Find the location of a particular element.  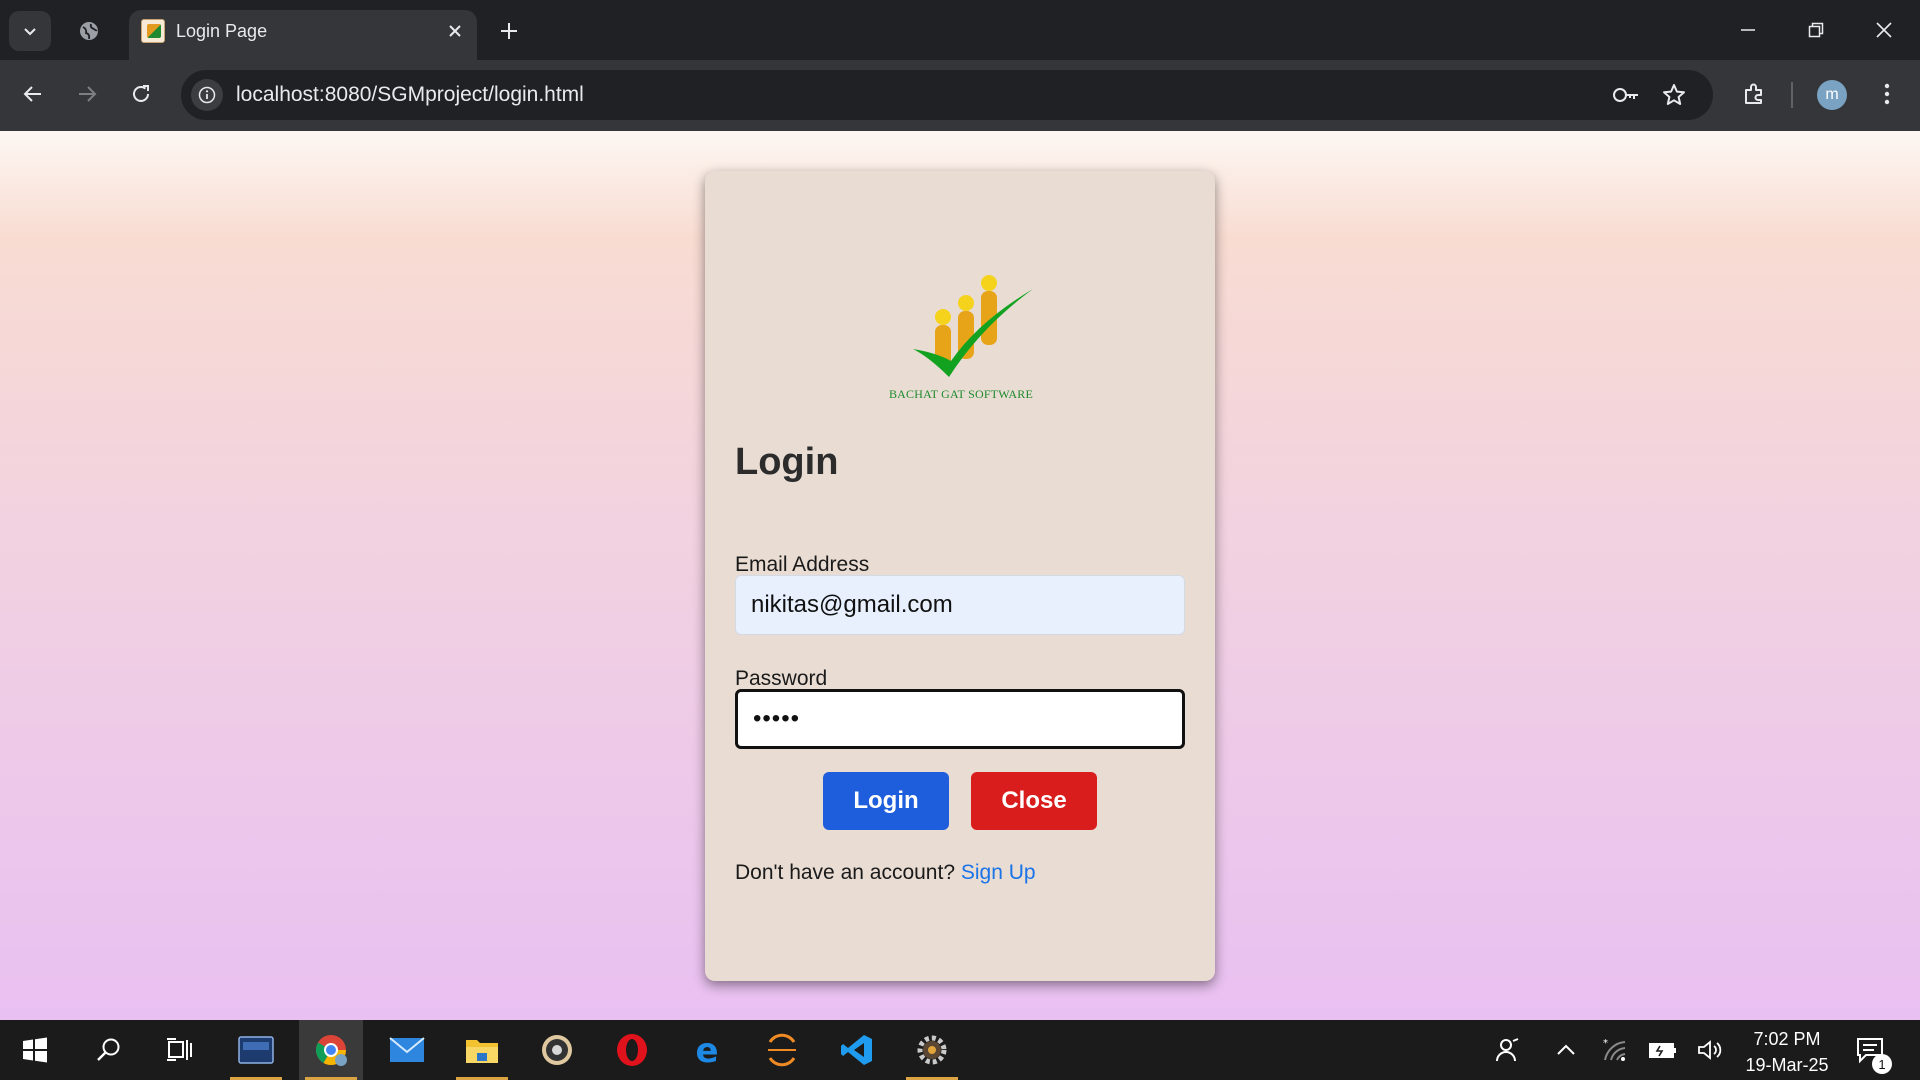

edge-icon: e is located at coordinates (706, 1050).